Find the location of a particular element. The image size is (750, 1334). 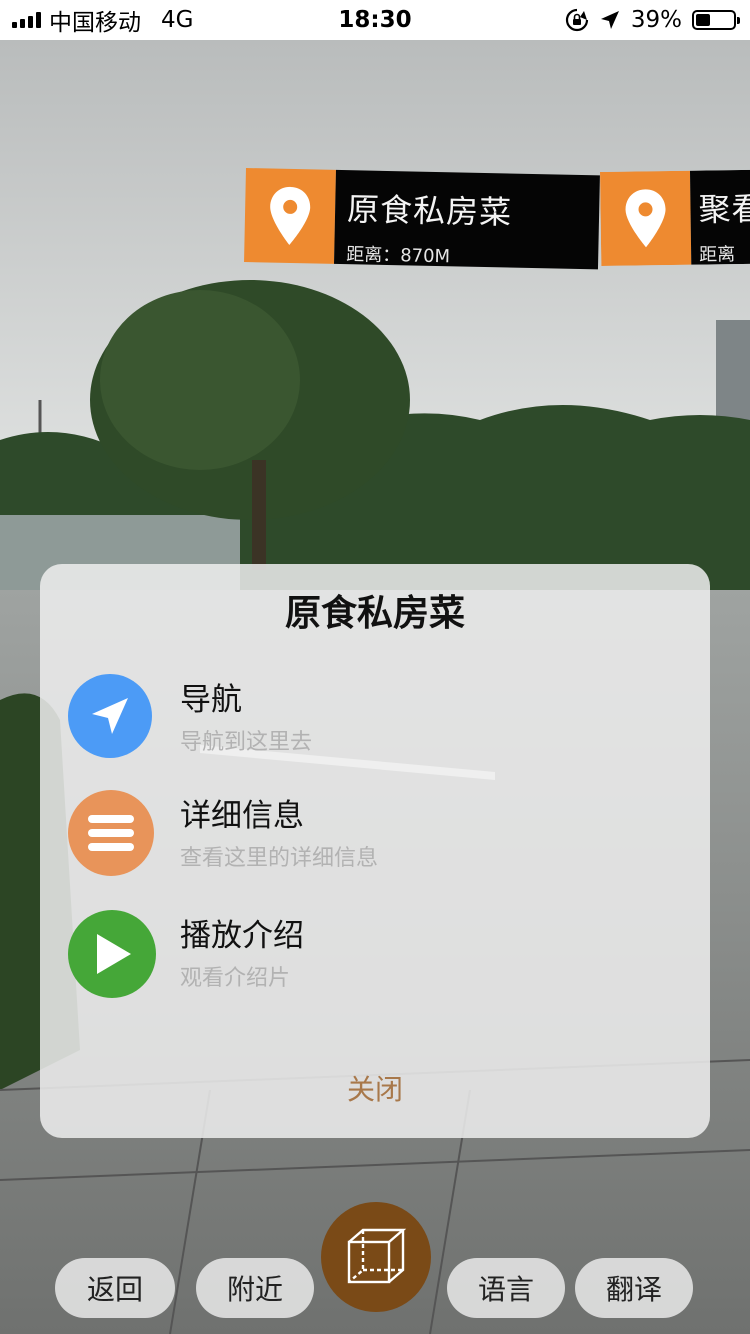

play-icon is located at coordinates (112, 954).